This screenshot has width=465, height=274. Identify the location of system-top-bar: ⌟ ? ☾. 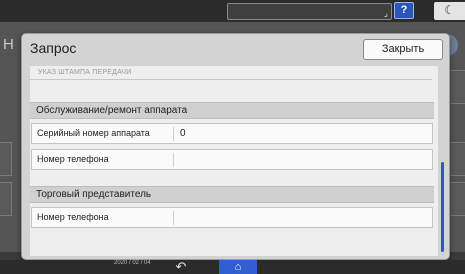
(232, 11).